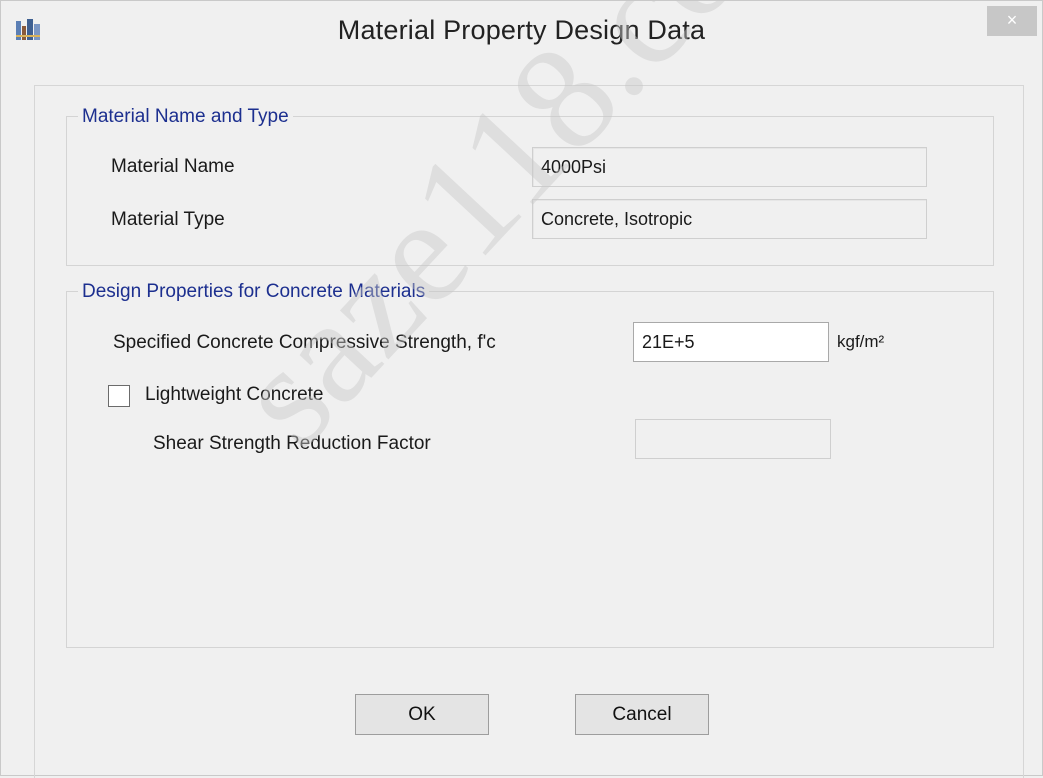 This screenshot has width=1043, height=778. I want to click on compressive-strength-unit: kgf/m², so click(861, 341).